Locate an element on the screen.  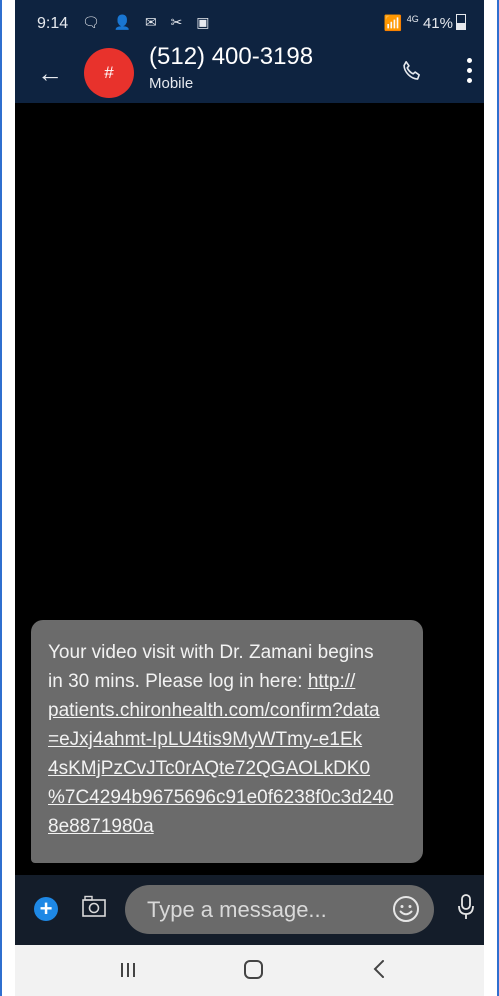
add-attachment-icon: + is located at coordinates (46, 909).